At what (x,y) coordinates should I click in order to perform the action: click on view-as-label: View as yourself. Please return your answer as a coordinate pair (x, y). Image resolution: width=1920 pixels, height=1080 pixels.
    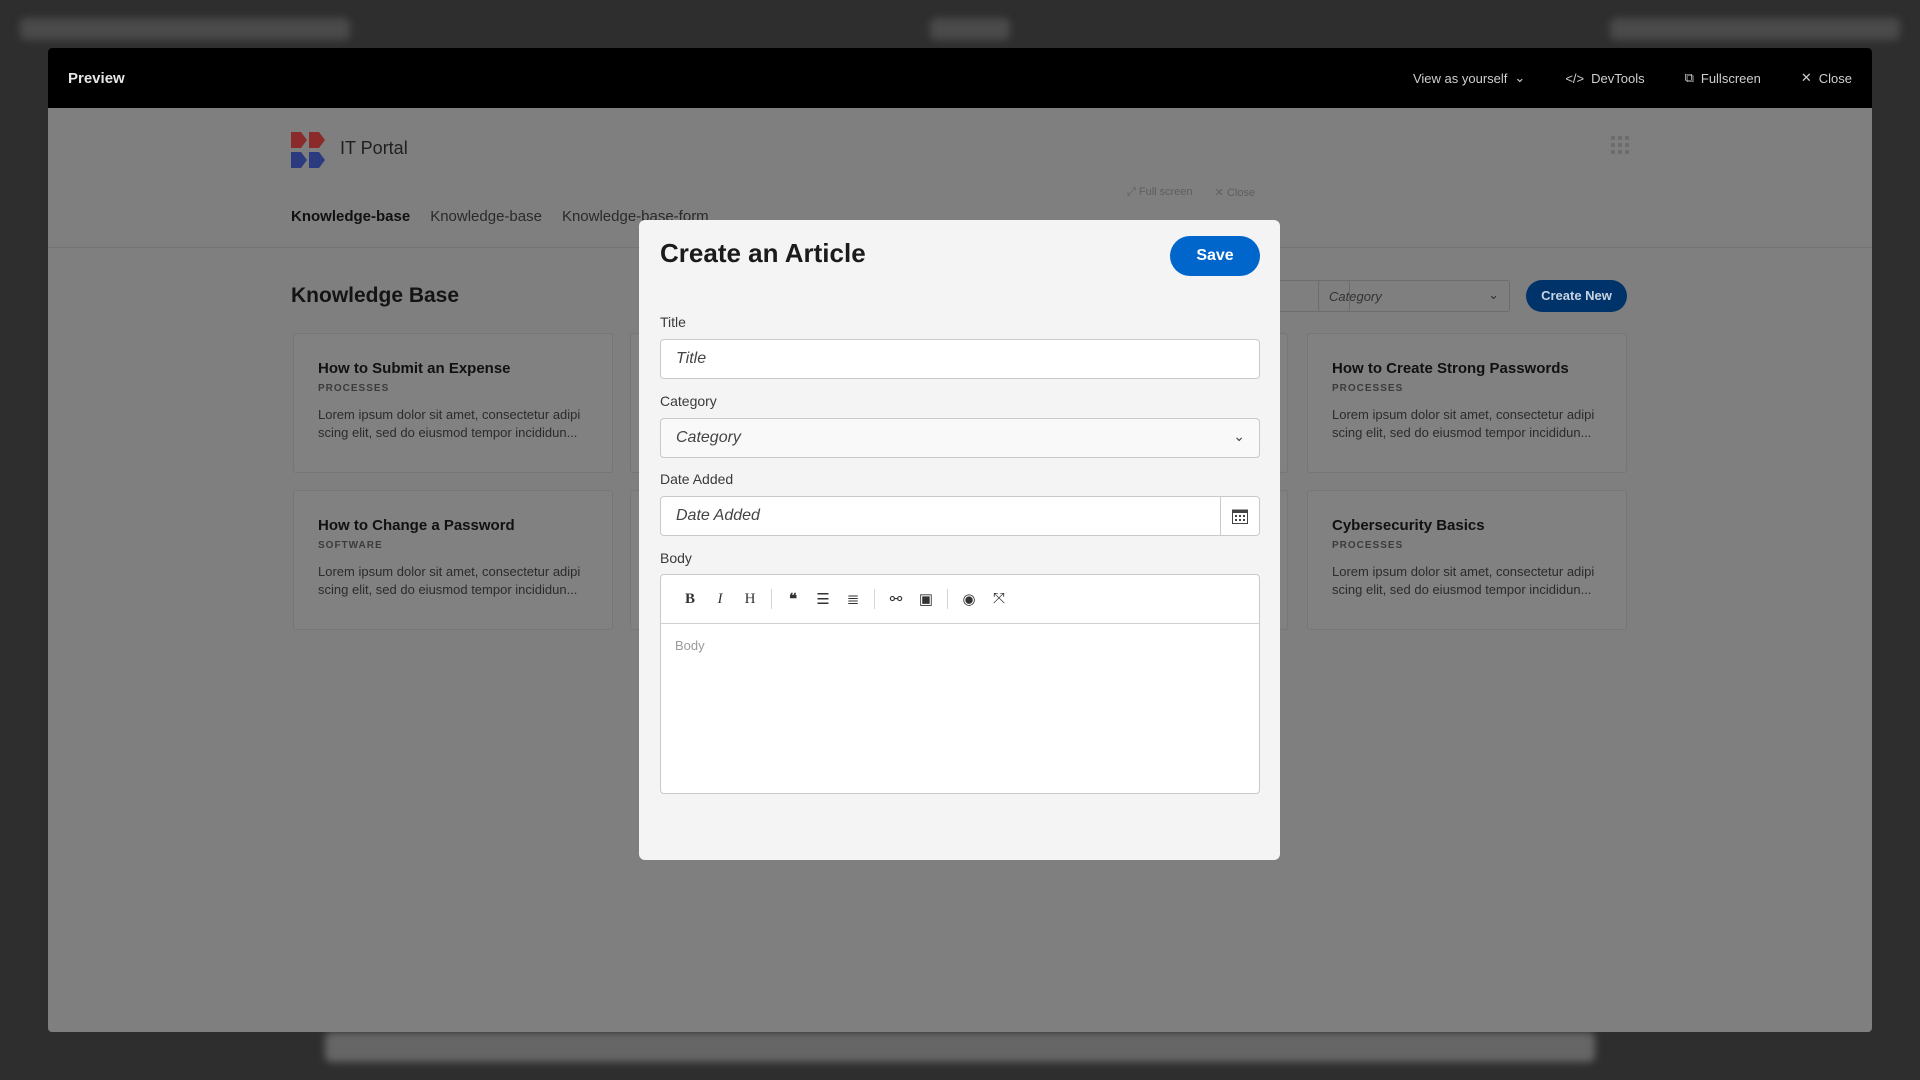
    Looking at the image, I should click on (1460, 78).